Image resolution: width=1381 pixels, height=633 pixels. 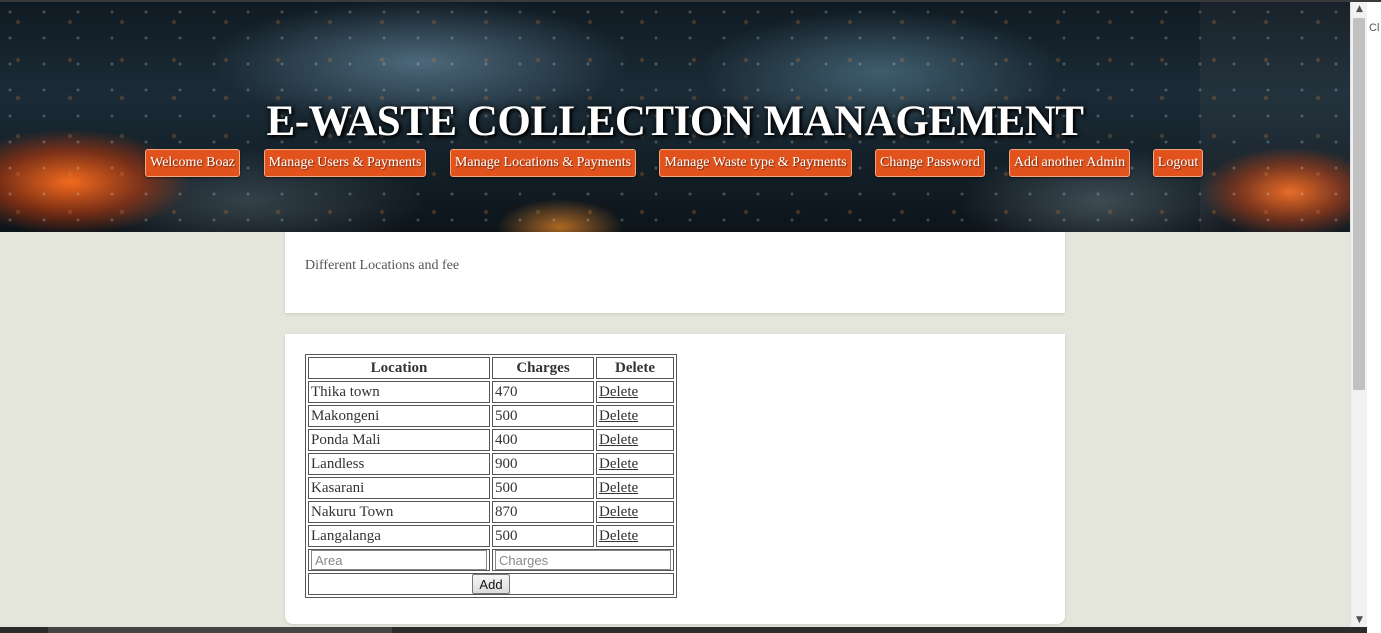 I want to click on vertical-scrollbar: ▲ ▼, so click(x=1359, y=314).